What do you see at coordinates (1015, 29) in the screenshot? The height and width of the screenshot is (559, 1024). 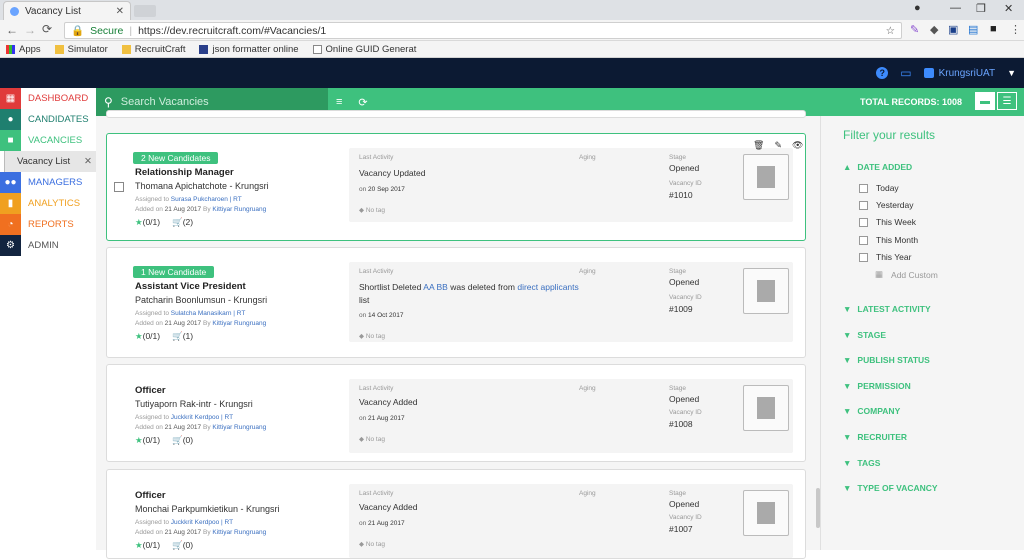 I see `chrome-menu-icon: ⋮` at bounding box center [1015, 29].